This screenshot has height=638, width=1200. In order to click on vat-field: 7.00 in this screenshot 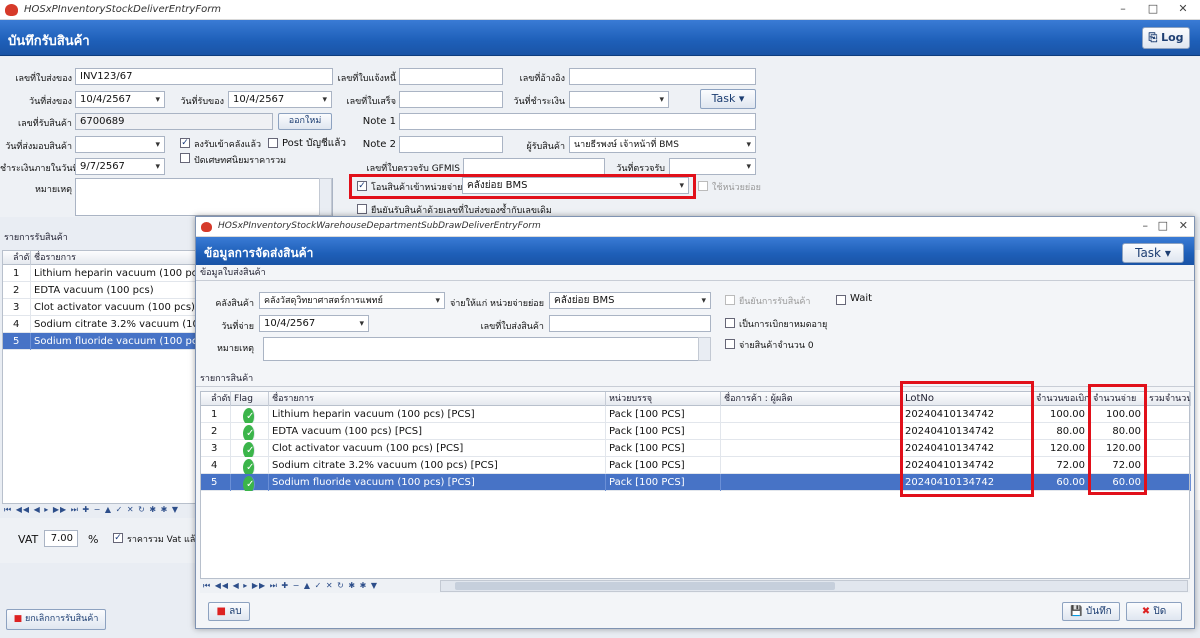, I will do `click(61, 538)`.